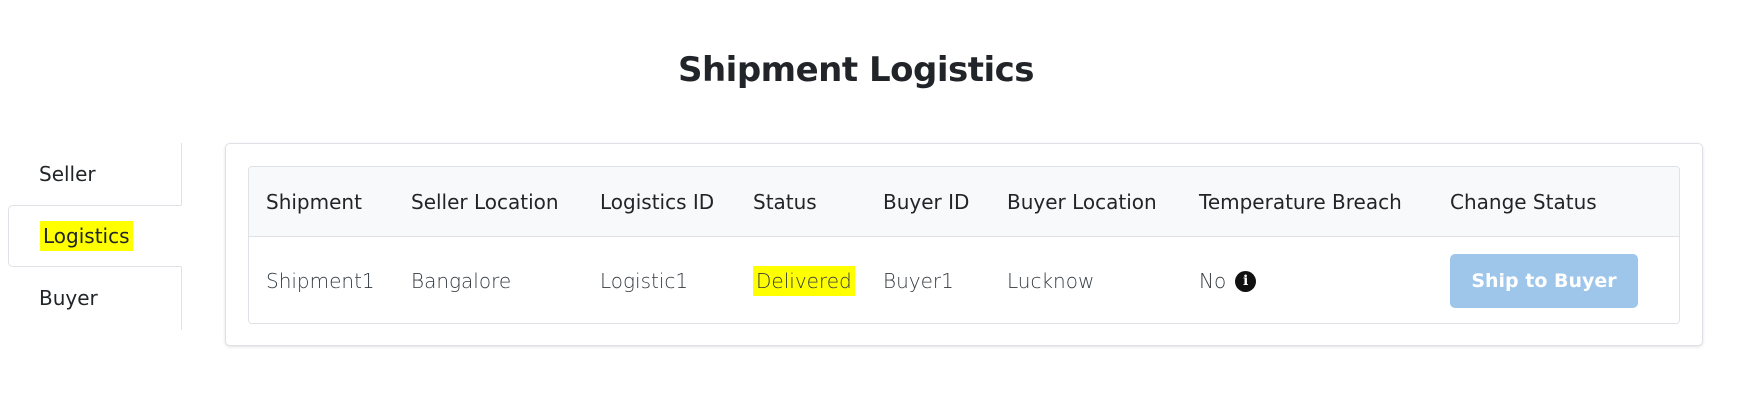  Describe the element at coordinates (1228, 280) in the screenshot. I see `cell-temperature-breach: No i` at that location.